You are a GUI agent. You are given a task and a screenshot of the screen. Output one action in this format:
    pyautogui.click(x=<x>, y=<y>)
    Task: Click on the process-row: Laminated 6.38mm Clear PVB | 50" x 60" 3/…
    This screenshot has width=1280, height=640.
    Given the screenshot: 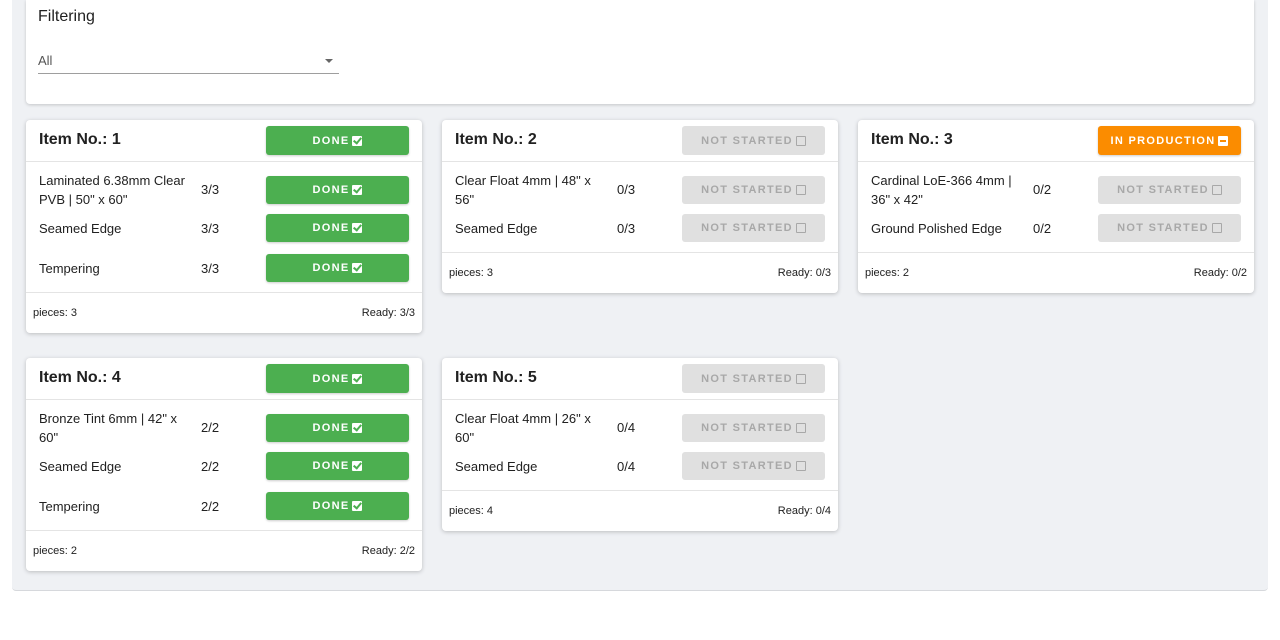 What is the action you would take?
    pyautogui.click(x=224, y=185)
    